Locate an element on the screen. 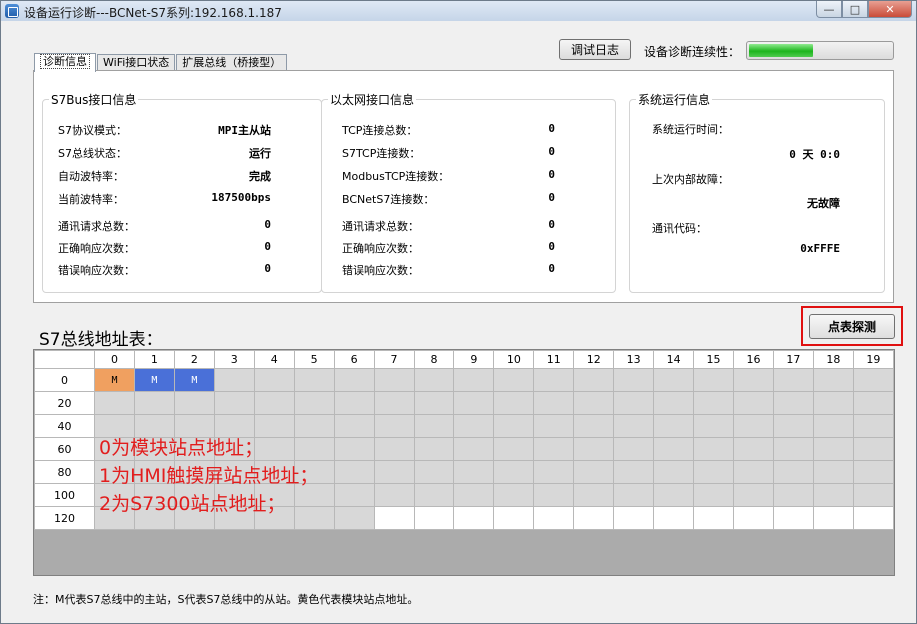 The image size is (917, 624). probe-button: 点表探测 is located at coordinates (852, 326).